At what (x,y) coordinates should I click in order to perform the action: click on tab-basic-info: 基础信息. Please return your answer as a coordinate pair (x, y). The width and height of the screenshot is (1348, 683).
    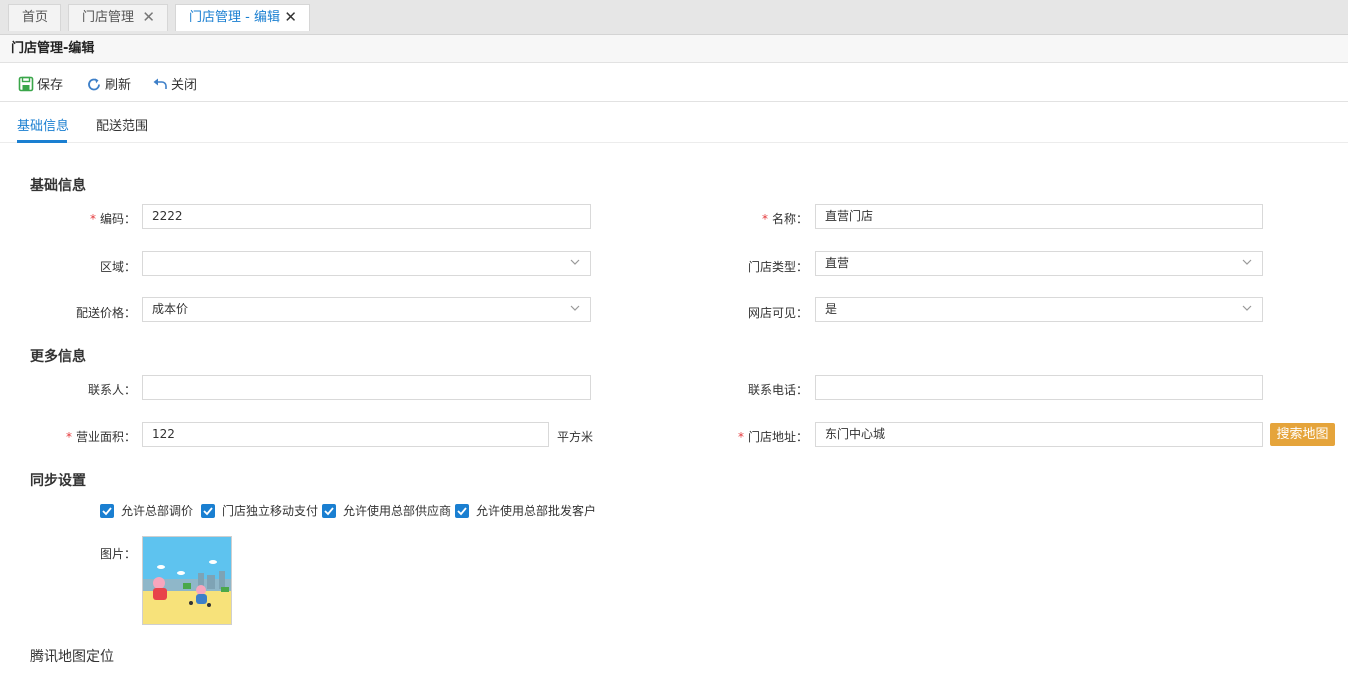
    Looking at the image, I should click on (43, 124).